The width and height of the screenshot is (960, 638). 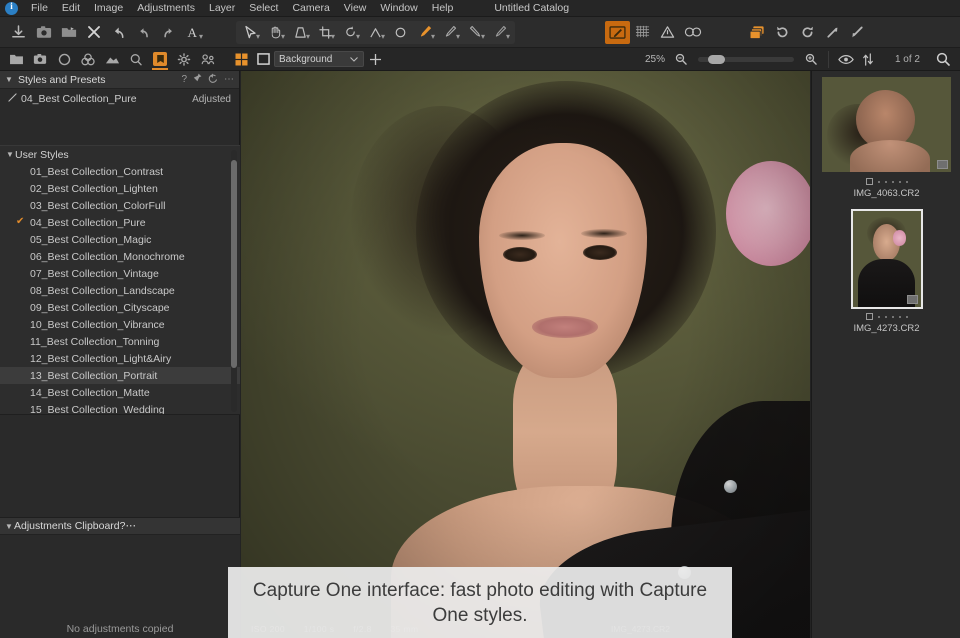 What do you see at coordinates (425, 32) in the screenshot?
I see `draw-mask-icon: ▾` at bounding box center [425, 32].